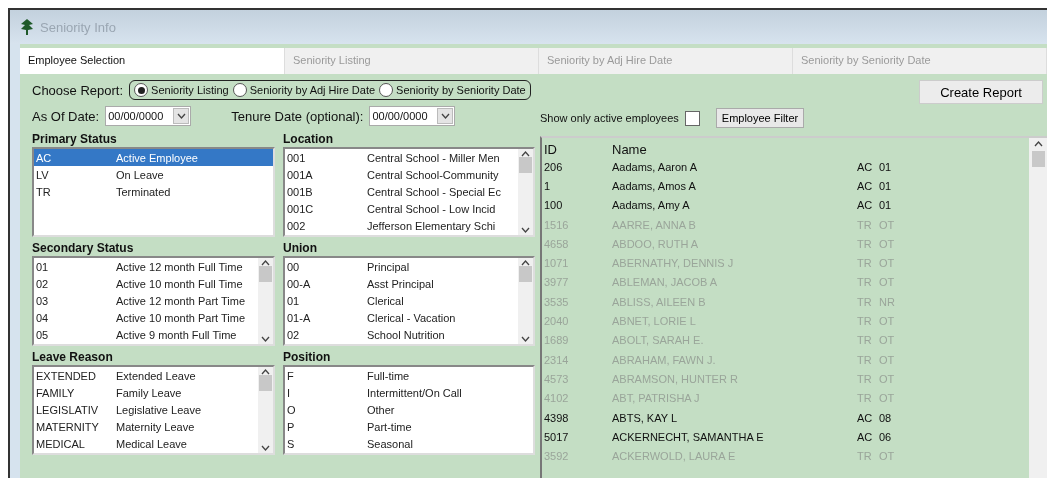 Image resolution: width=1047 pixels, height=478 pixels. Describe the element at coordinates (146, 443) in the screenshot. I see `list-item: MEDICAL Medical Leave` at that location.